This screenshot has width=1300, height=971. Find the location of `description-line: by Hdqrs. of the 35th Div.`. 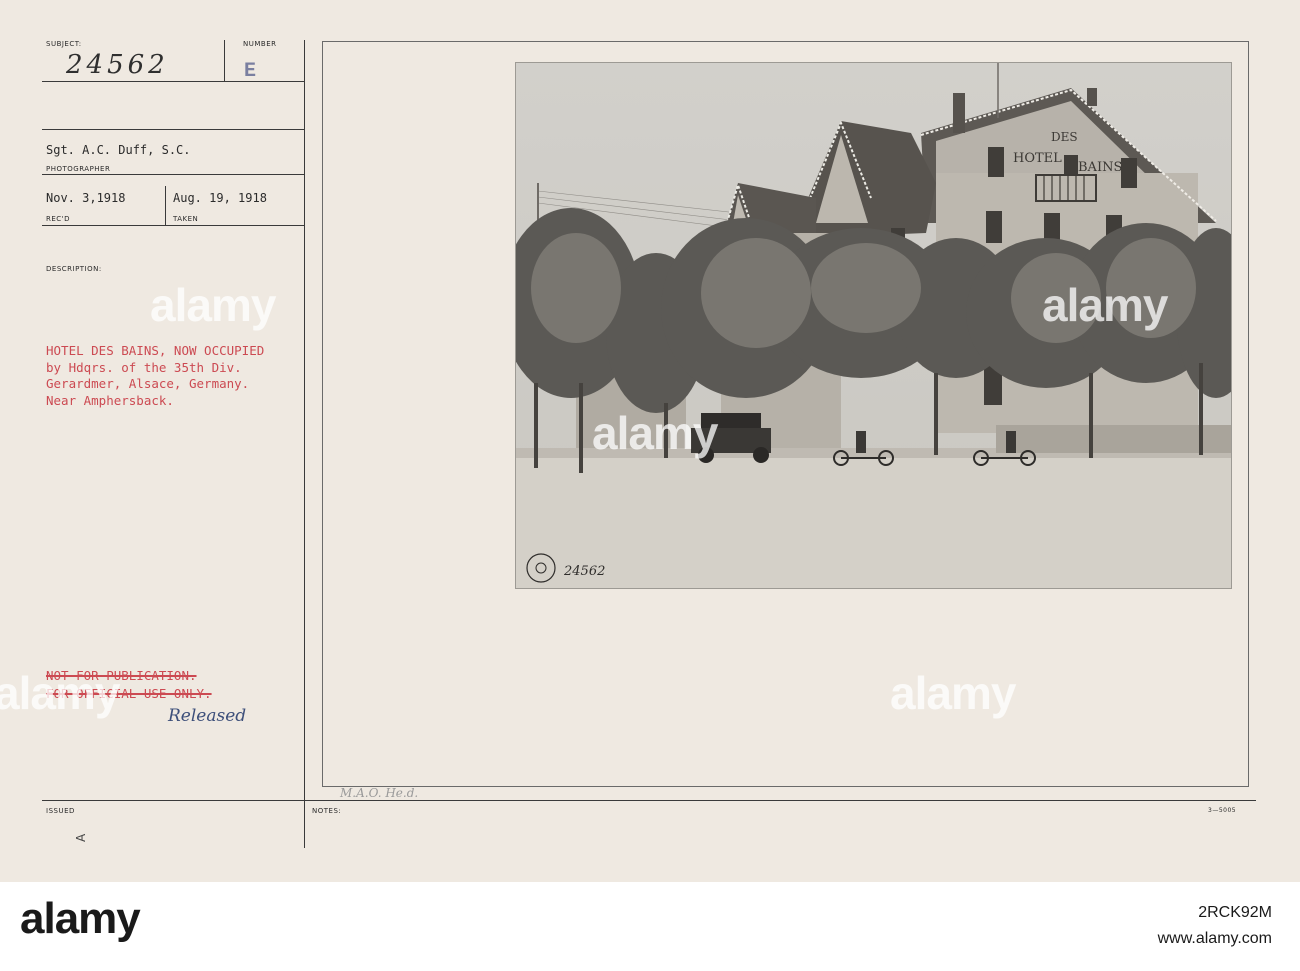

description-line: by Hdqrs. of the 35th Div. is located at coordinates (144, 367).